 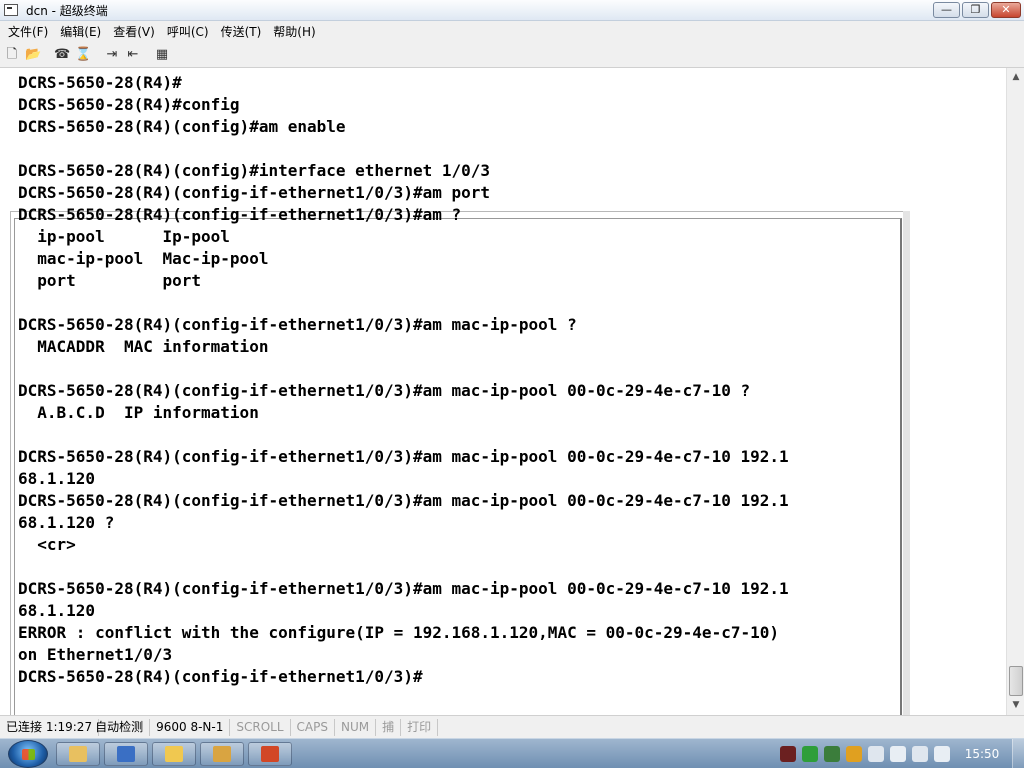 What do you see at coordinates (906, 489) in the screenshot?
I see `inset-shadow` at bounding box center [906, 489].